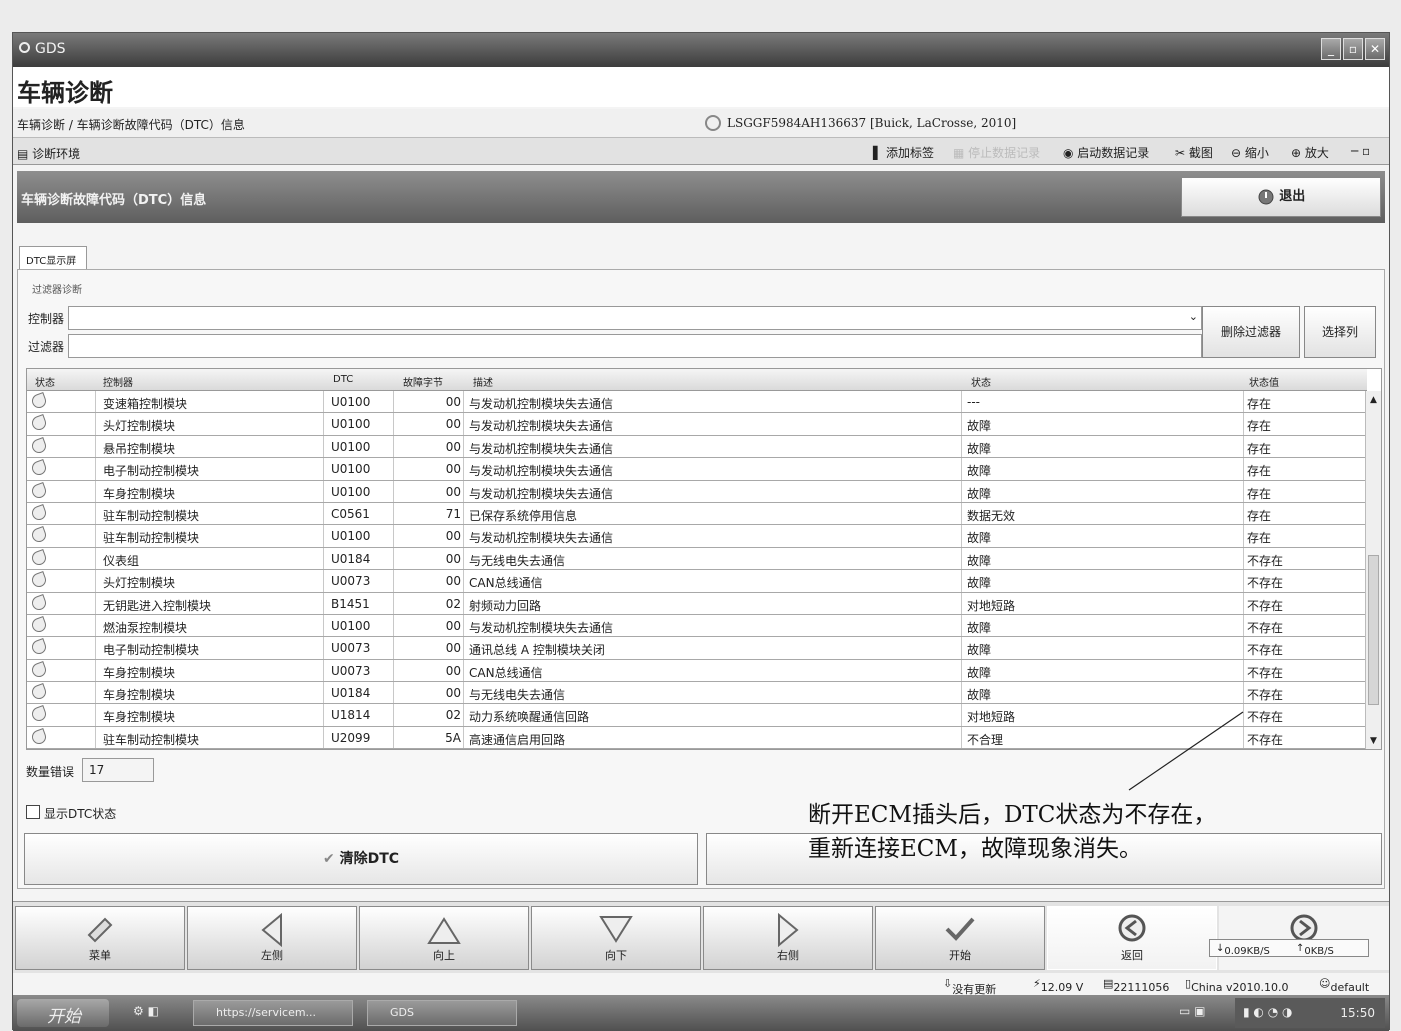 The width and height of the screenshot is (1401, 1031). Describe the element at coordinates (697, 424) in the screenshot. I see `table-row: 头灯控制模块 U0100 00 与发动机控制模块失去通信 故障 存在` at that location.